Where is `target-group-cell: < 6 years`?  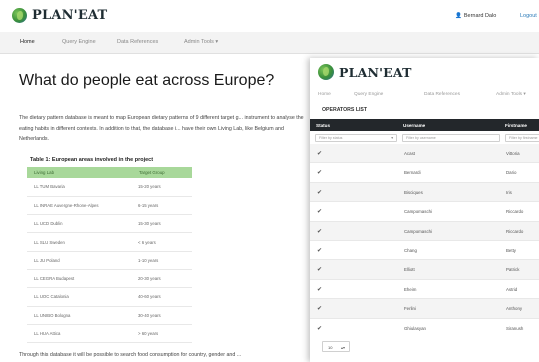 target-group-cell: < 6 years is located at coordinates (162, 242).